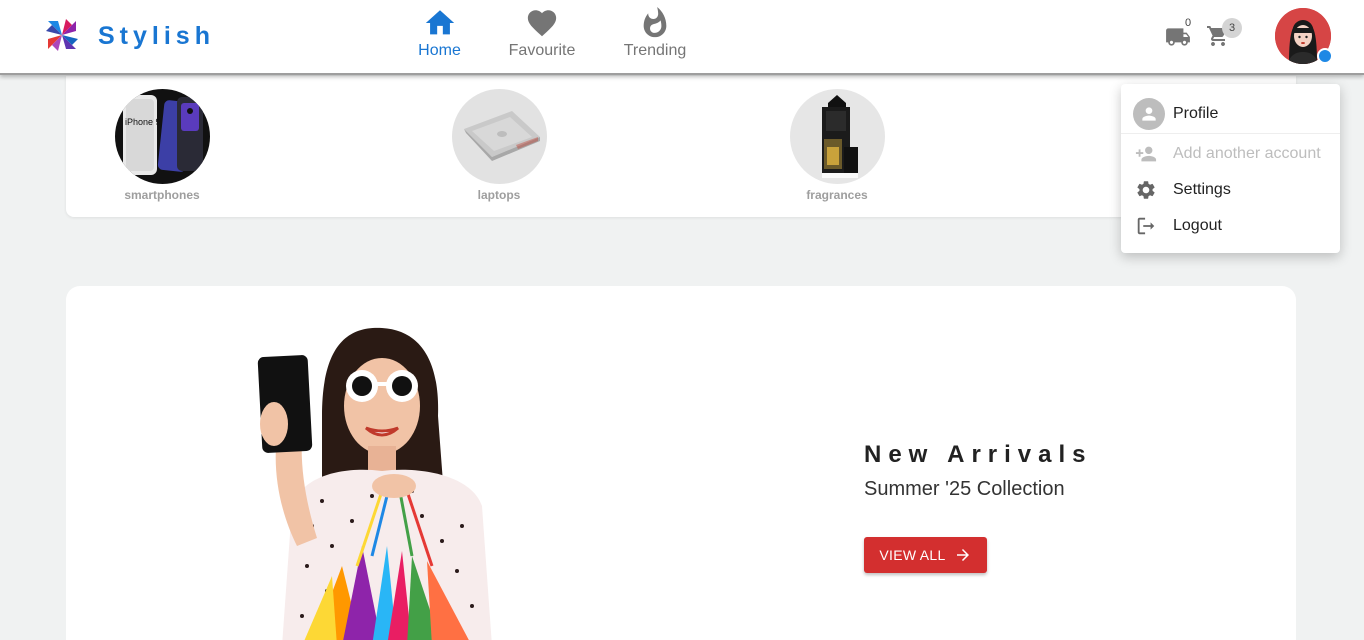 This screenshot has width=1364, height=640. Describe the element at coordinates (1232, 28) in the screenshot. I see `cart-count-badge: 3` at that location.